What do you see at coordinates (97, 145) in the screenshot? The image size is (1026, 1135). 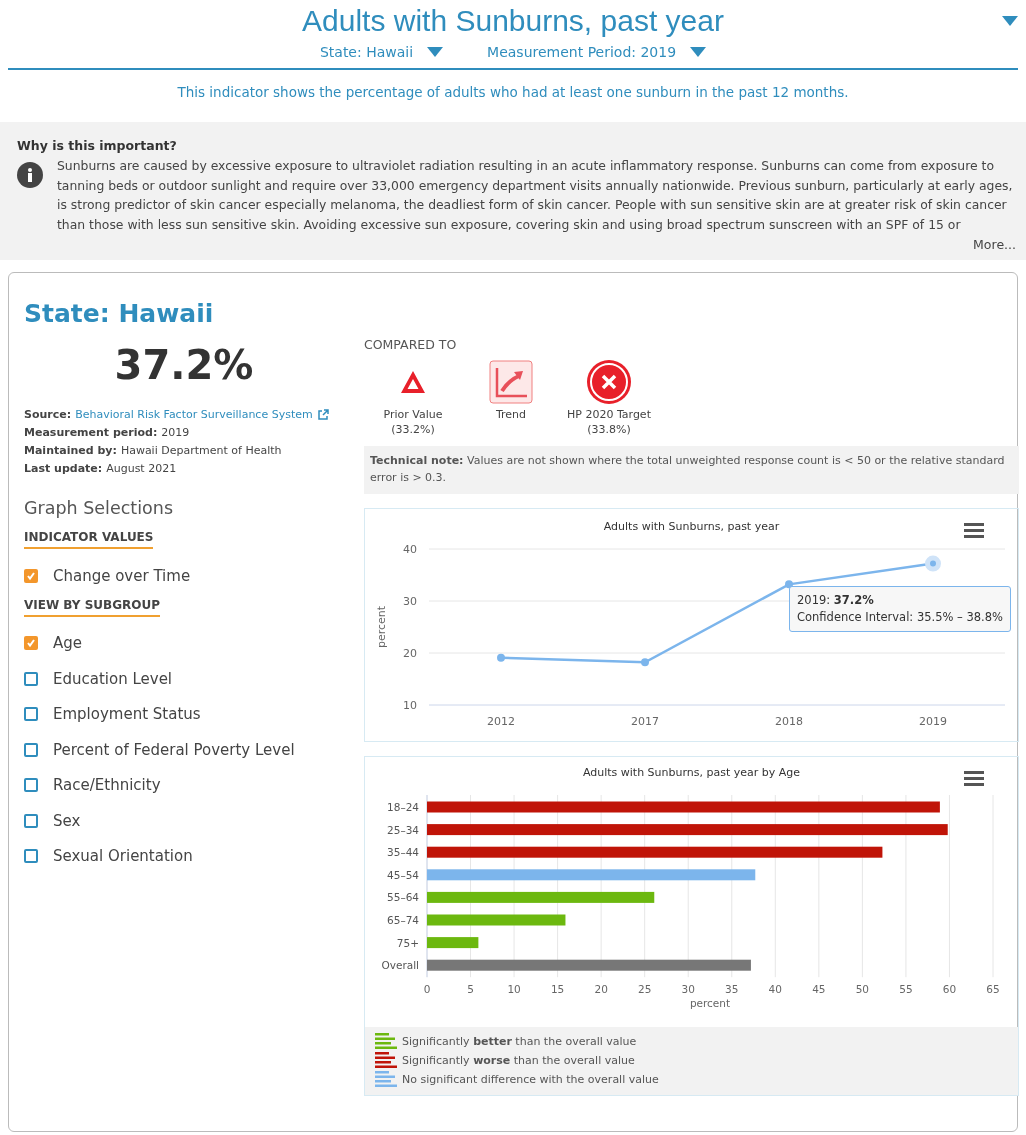 I see `info-heading: Why is this important?` at bounding box center [97, 145].